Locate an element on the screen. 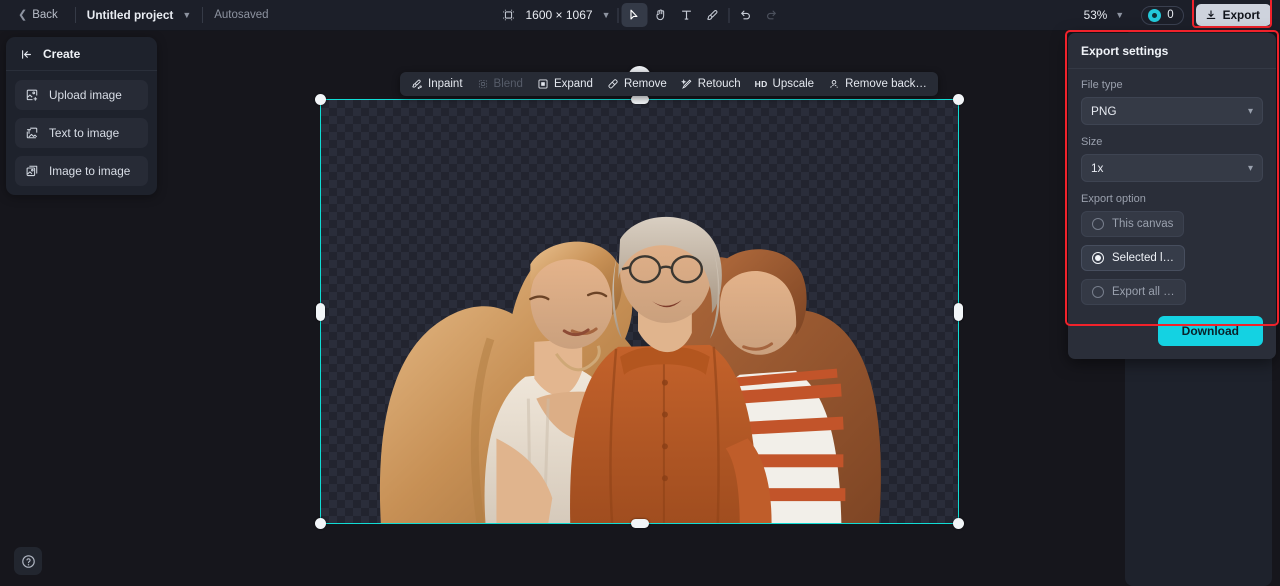 This screenshot has width=1280, height=586. remove-icon is located at coordinates (613, 84).